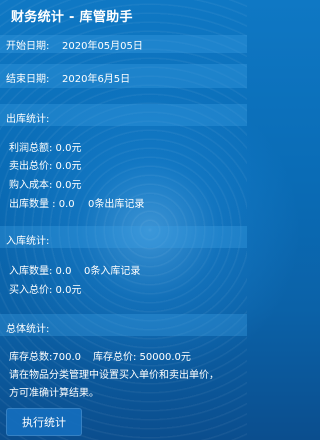  What do you see at coordinates (45, 166) in the screenshot?
I see `outbound-sales-total: 卖出总价: 0.0元` at bounding box center [45, 166].